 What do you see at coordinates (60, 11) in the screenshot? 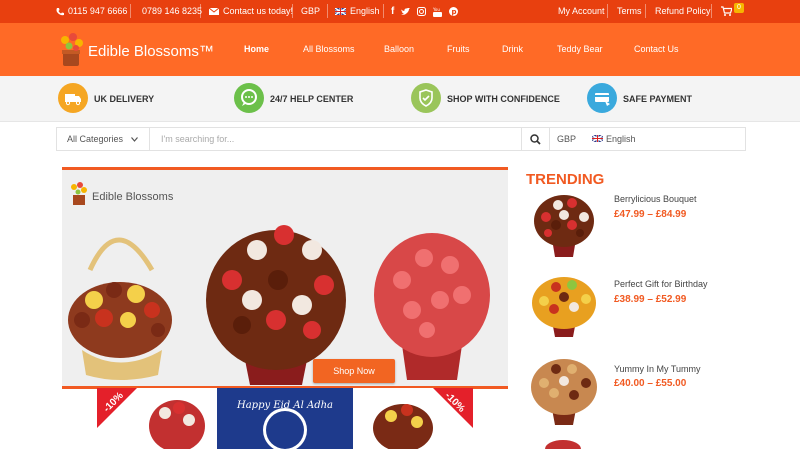
I see `phone-icon` at bounding box center [60, 11].